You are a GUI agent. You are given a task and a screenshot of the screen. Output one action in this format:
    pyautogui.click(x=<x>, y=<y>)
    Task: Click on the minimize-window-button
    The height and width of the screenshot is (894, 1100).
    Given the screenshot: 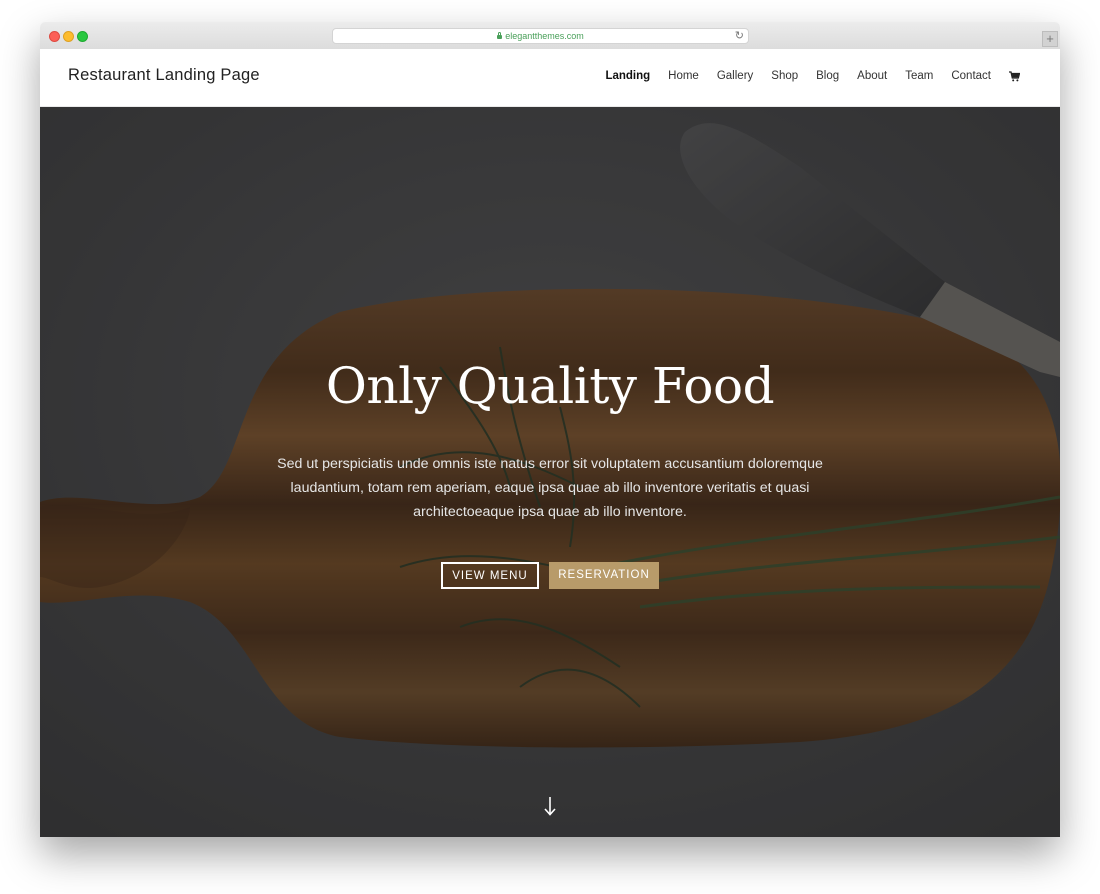 What is the action you would take?
    pyautogui.click(x=68, y=36)
    